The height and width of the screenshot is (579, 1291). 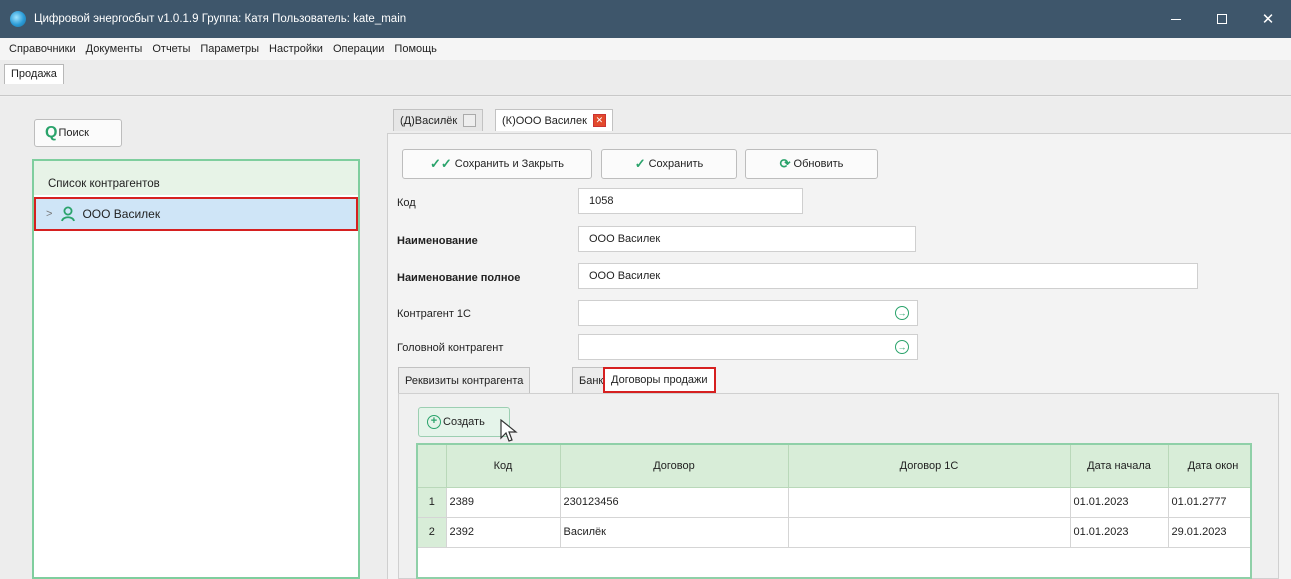 What do you see at coordinates (509, 164) in the screenshot?
I see `save-and-close-label: Сохранить и Закрыть` at bounding box center [509, 164].